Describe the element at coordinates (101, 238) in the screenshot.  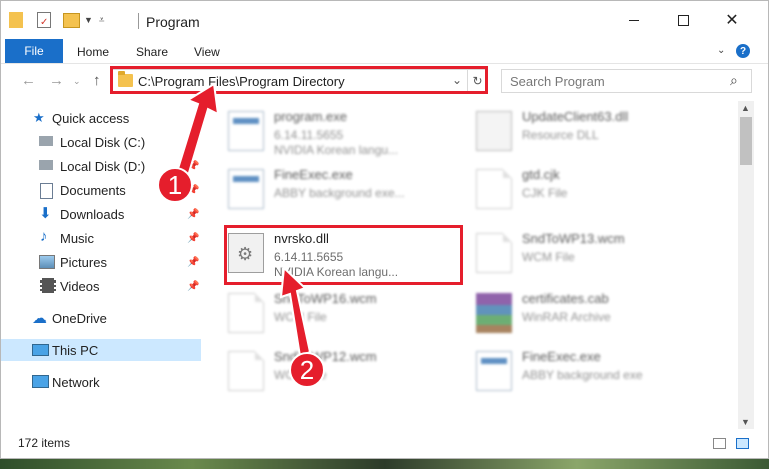
I see `sidebar-item-music: ♪ Music 📌` at that location.